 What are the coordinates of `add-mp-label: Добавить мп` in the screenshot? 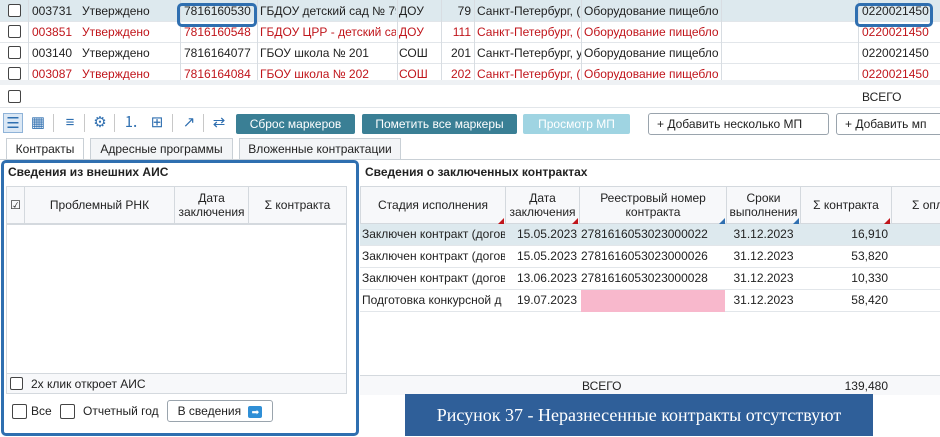 It's located at (891, 124).